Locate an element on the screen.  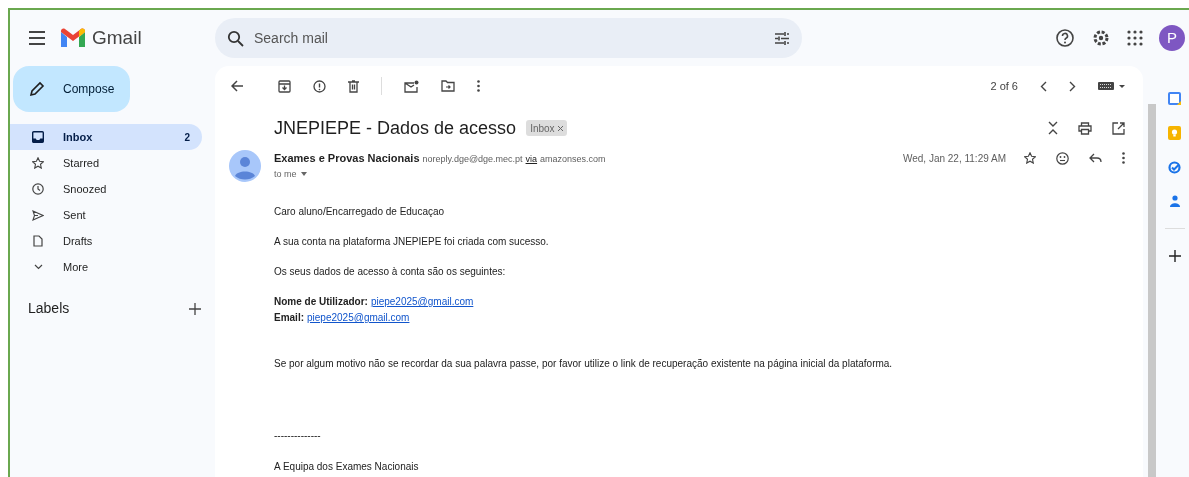
keyboard-icon is located at coordinates (1111, 86).